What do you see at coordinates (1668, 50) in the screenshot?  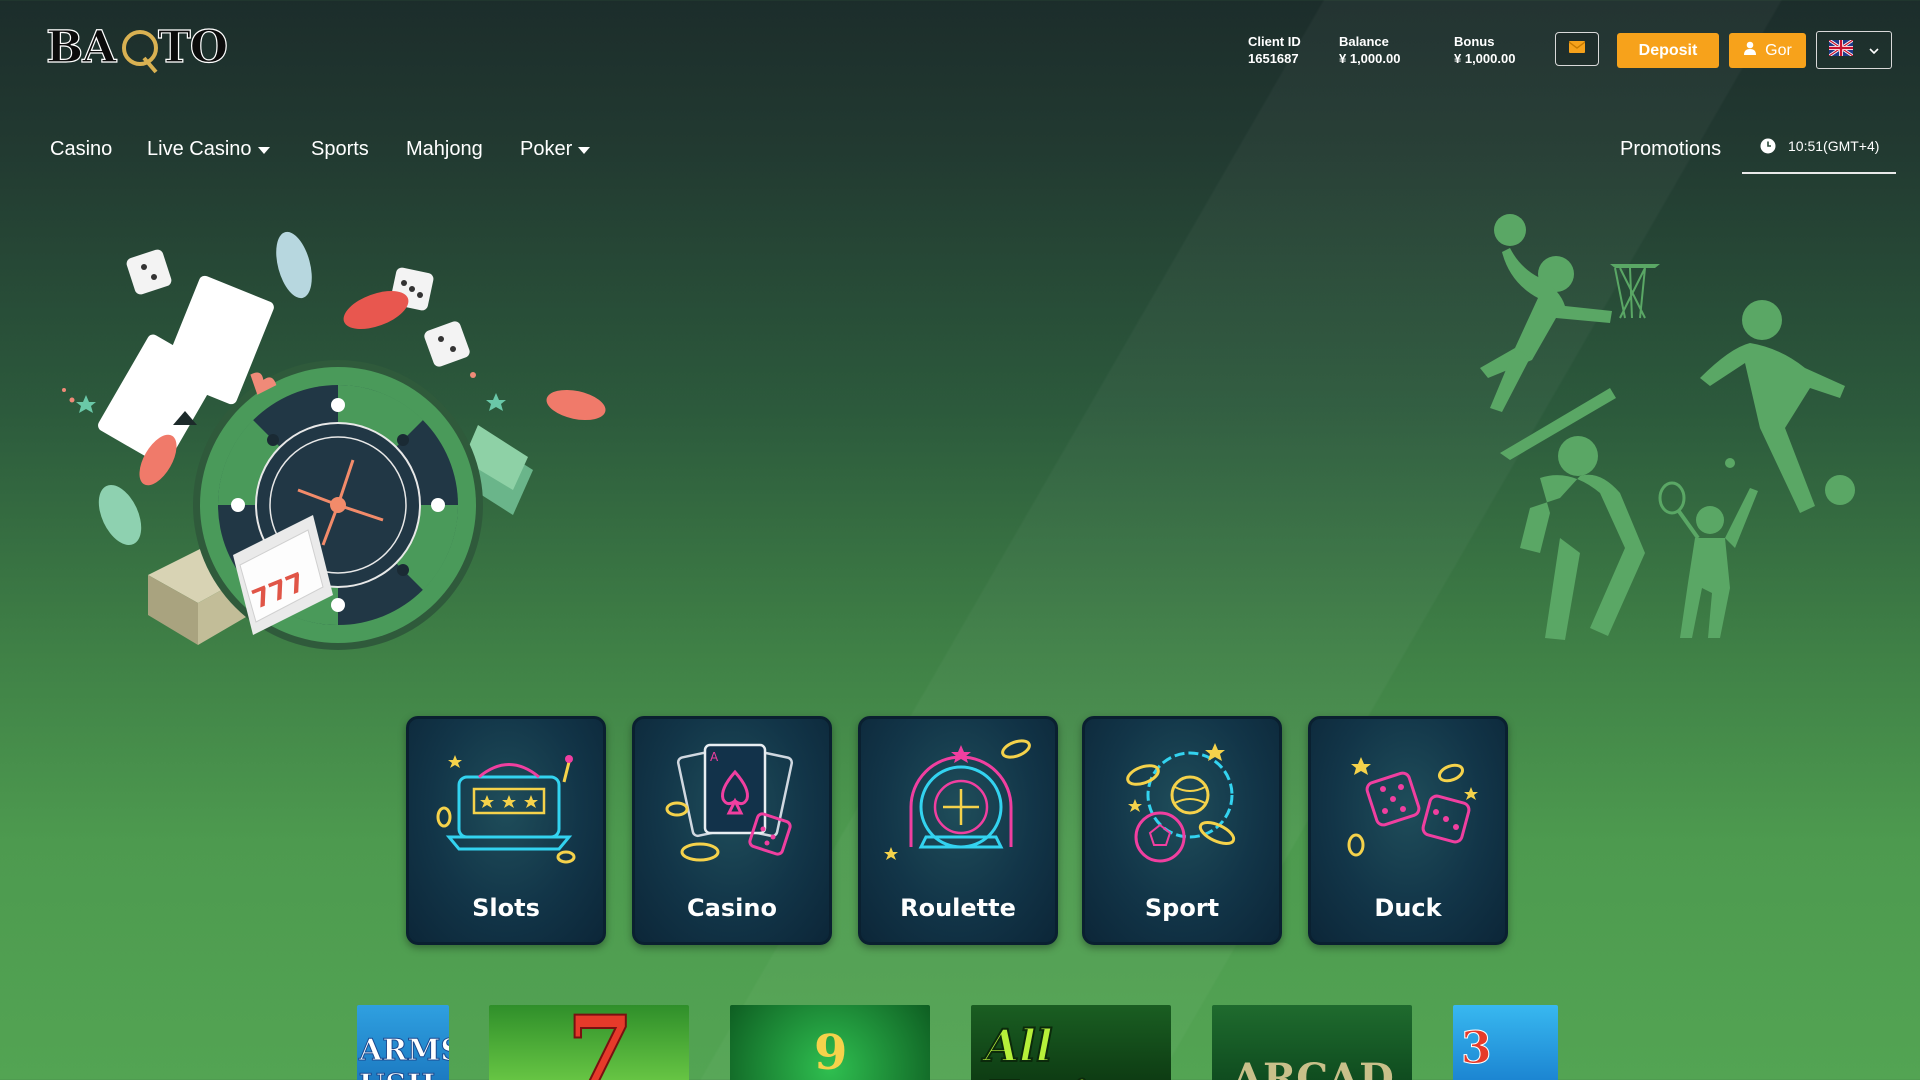 I see `deposit-button: Deposit` at bounding box center [1668, 50].